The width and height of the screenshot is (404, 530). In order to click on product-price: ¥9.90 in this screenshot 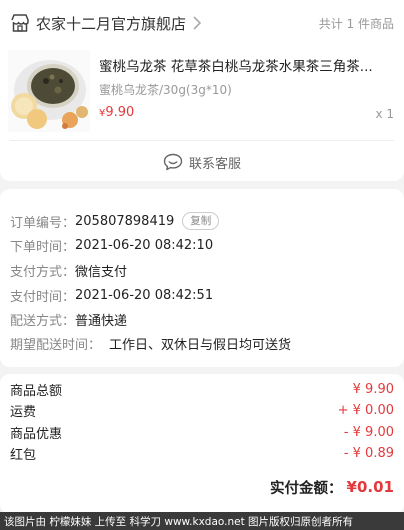, I will do `click(116, 112)`.